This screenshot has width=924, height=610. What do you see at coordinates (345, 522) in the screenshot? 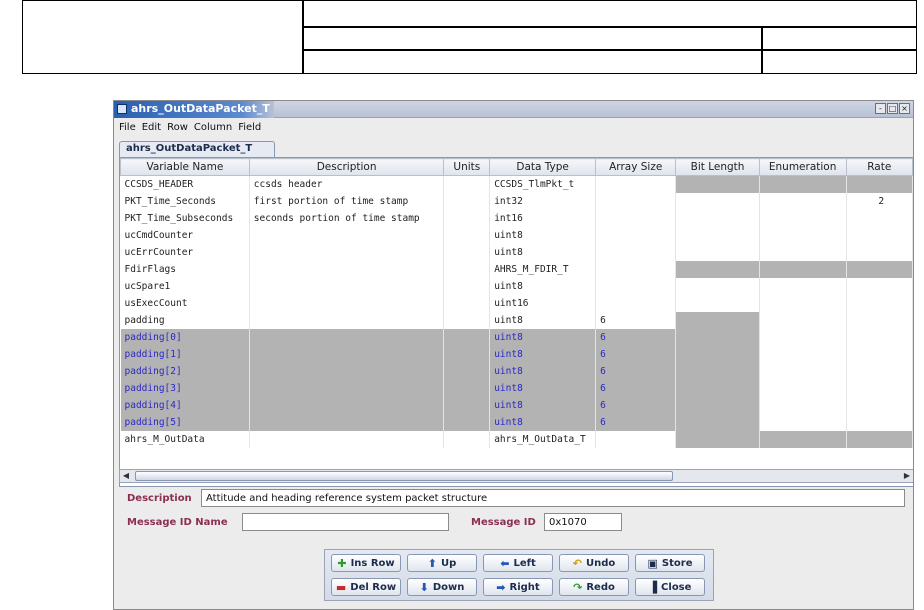
I see `message-id-name-field` at bounding box center [345, 522].